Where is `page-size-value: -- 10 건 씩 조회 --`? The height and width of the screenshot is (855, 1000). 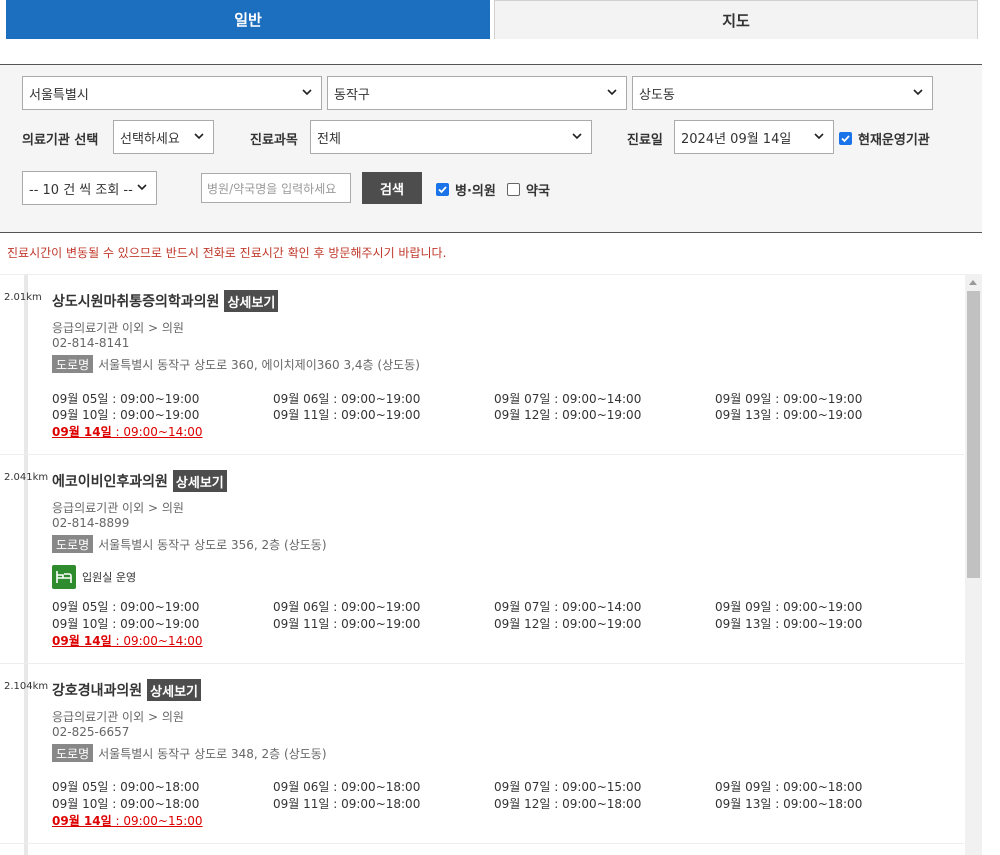 page-size-value: -- 10 건 씩 조회 -- is located at coordinates (81, 190).